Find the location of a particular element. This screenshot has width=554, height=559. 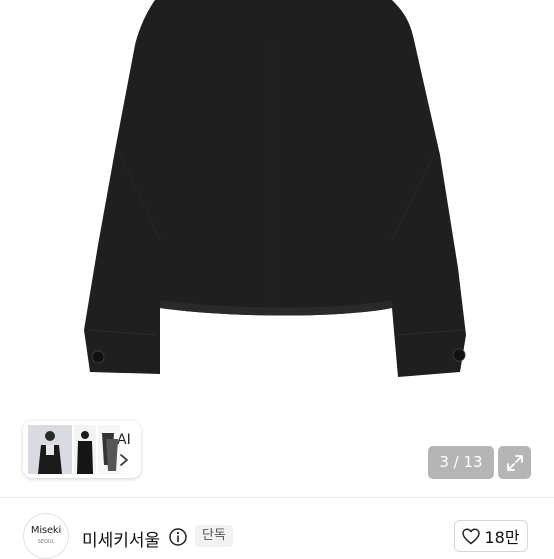

shop-logo-text: Miseki is located at coordinates (46, 530).